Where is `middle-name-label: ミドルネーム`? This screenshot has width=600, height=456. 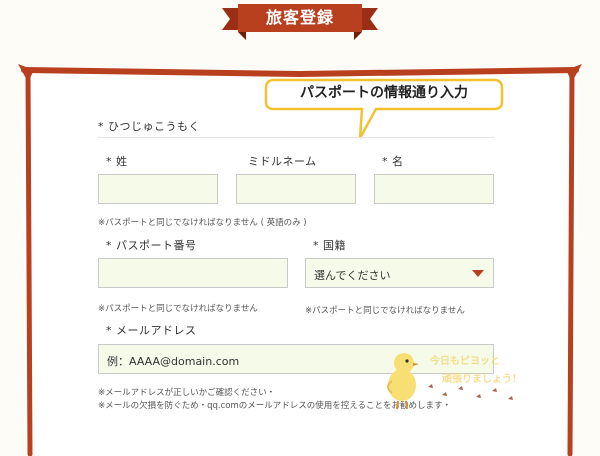
middle-name-label: ミドルネーム is located at coordinates (282, 161).